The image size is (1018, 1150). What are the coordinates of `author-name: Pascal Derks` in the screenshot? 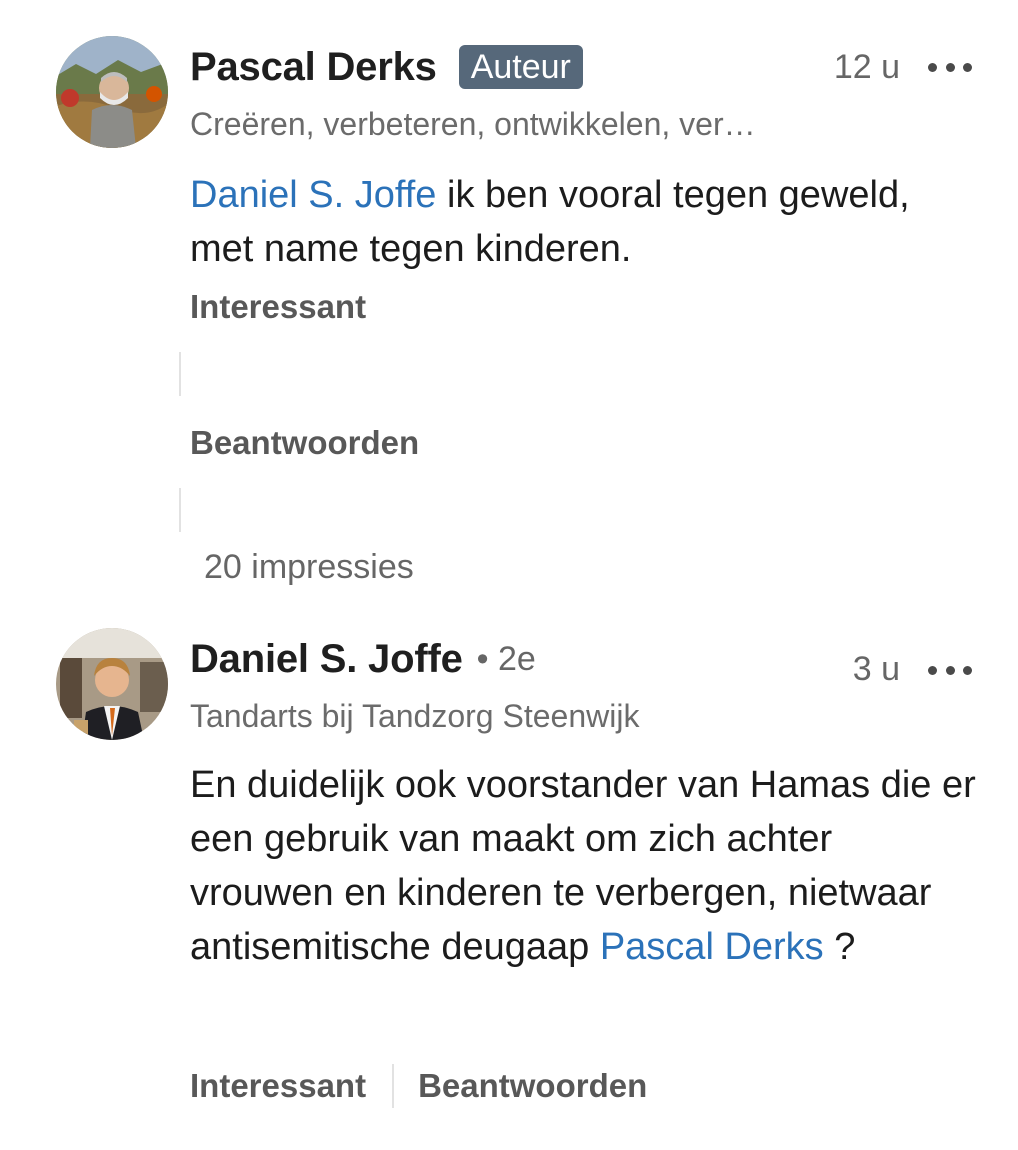 It's located at (313, 67).